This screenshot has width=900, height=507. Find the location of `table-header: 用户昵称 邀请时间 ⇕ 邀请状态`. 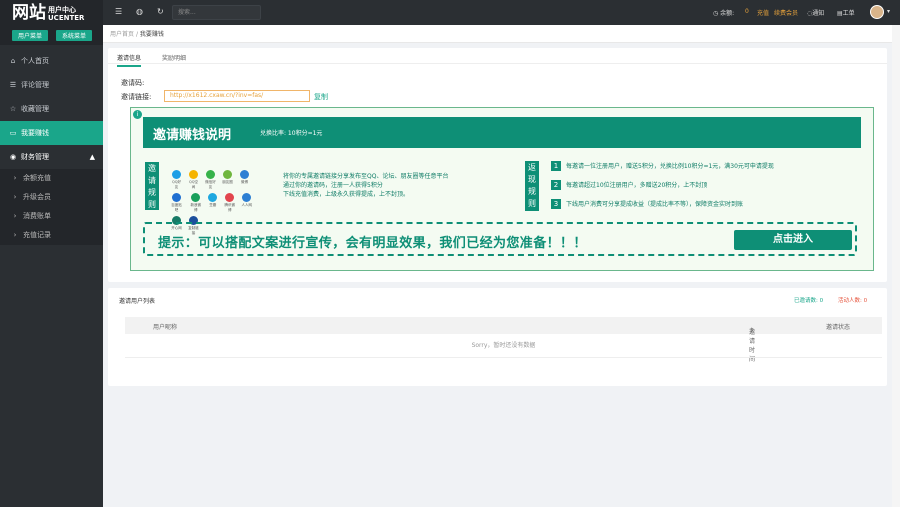

table-header: 用户昵称 邀请时间 ⇕ 邀请状态 is located at coordinates (503, 340).